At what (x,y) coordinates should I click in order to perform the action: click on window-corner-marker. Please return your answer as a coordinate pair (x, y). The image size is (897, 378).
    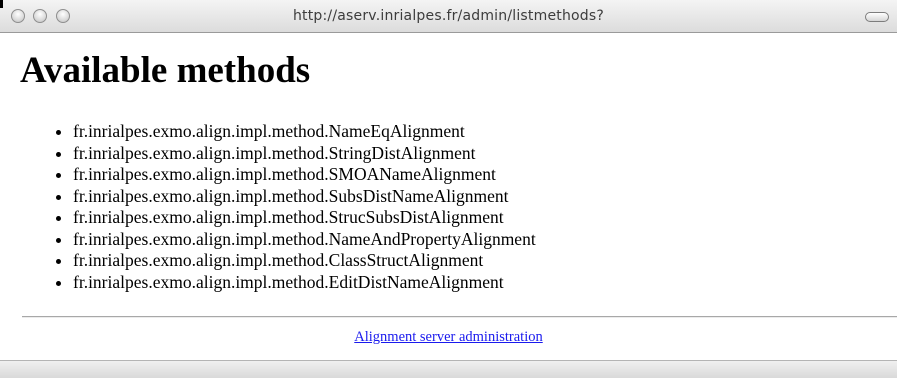
    Looking at the image, I should click on (1, 4).